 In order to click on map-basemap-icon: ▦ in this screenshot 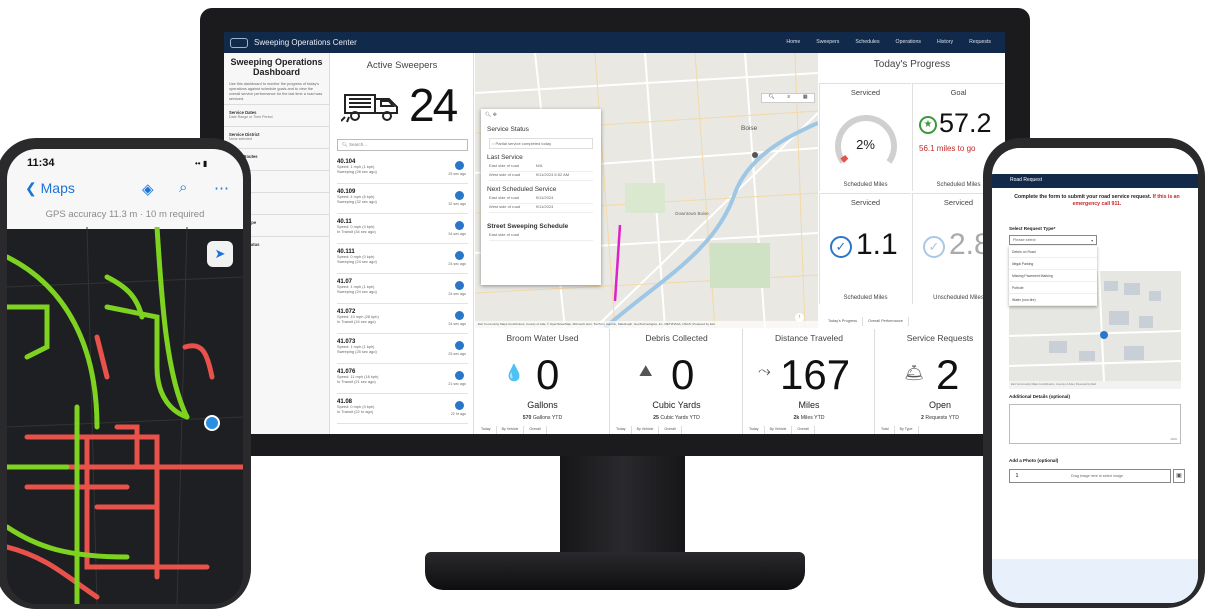, I will do `click(805, 98)`.